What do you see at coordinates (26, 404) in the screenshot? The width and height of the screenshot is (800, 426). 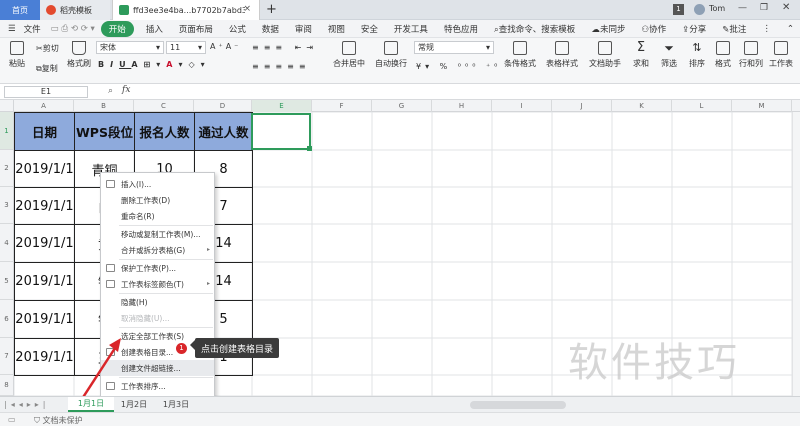 I see `sheet-nav-icons: |◂◂▸▸|` at bounding box center [26, 404].